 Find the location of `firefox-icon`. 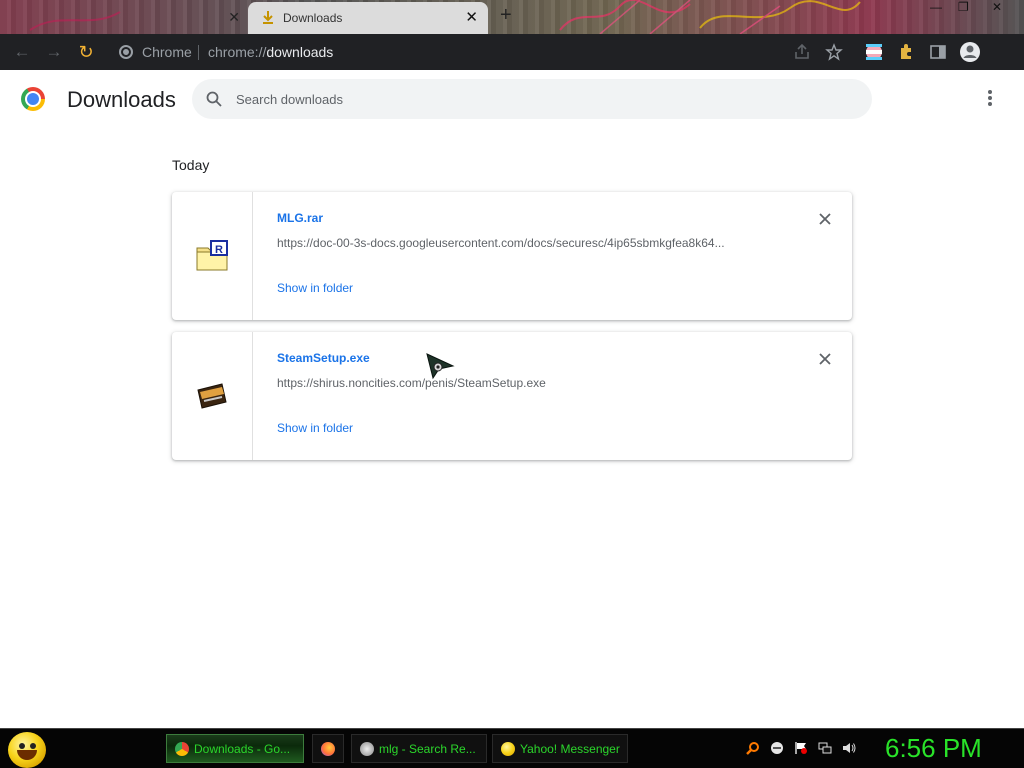

firefox-icon is located at coordinates (328, 749).